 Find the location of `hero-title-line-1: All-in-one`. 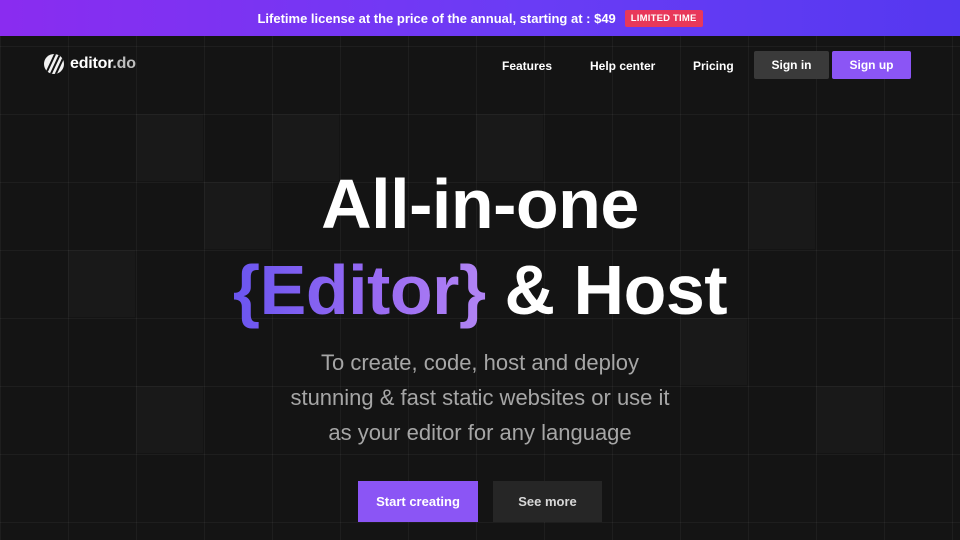

hero-title-line-1: All-in-one is located at coordinates (480, 204).